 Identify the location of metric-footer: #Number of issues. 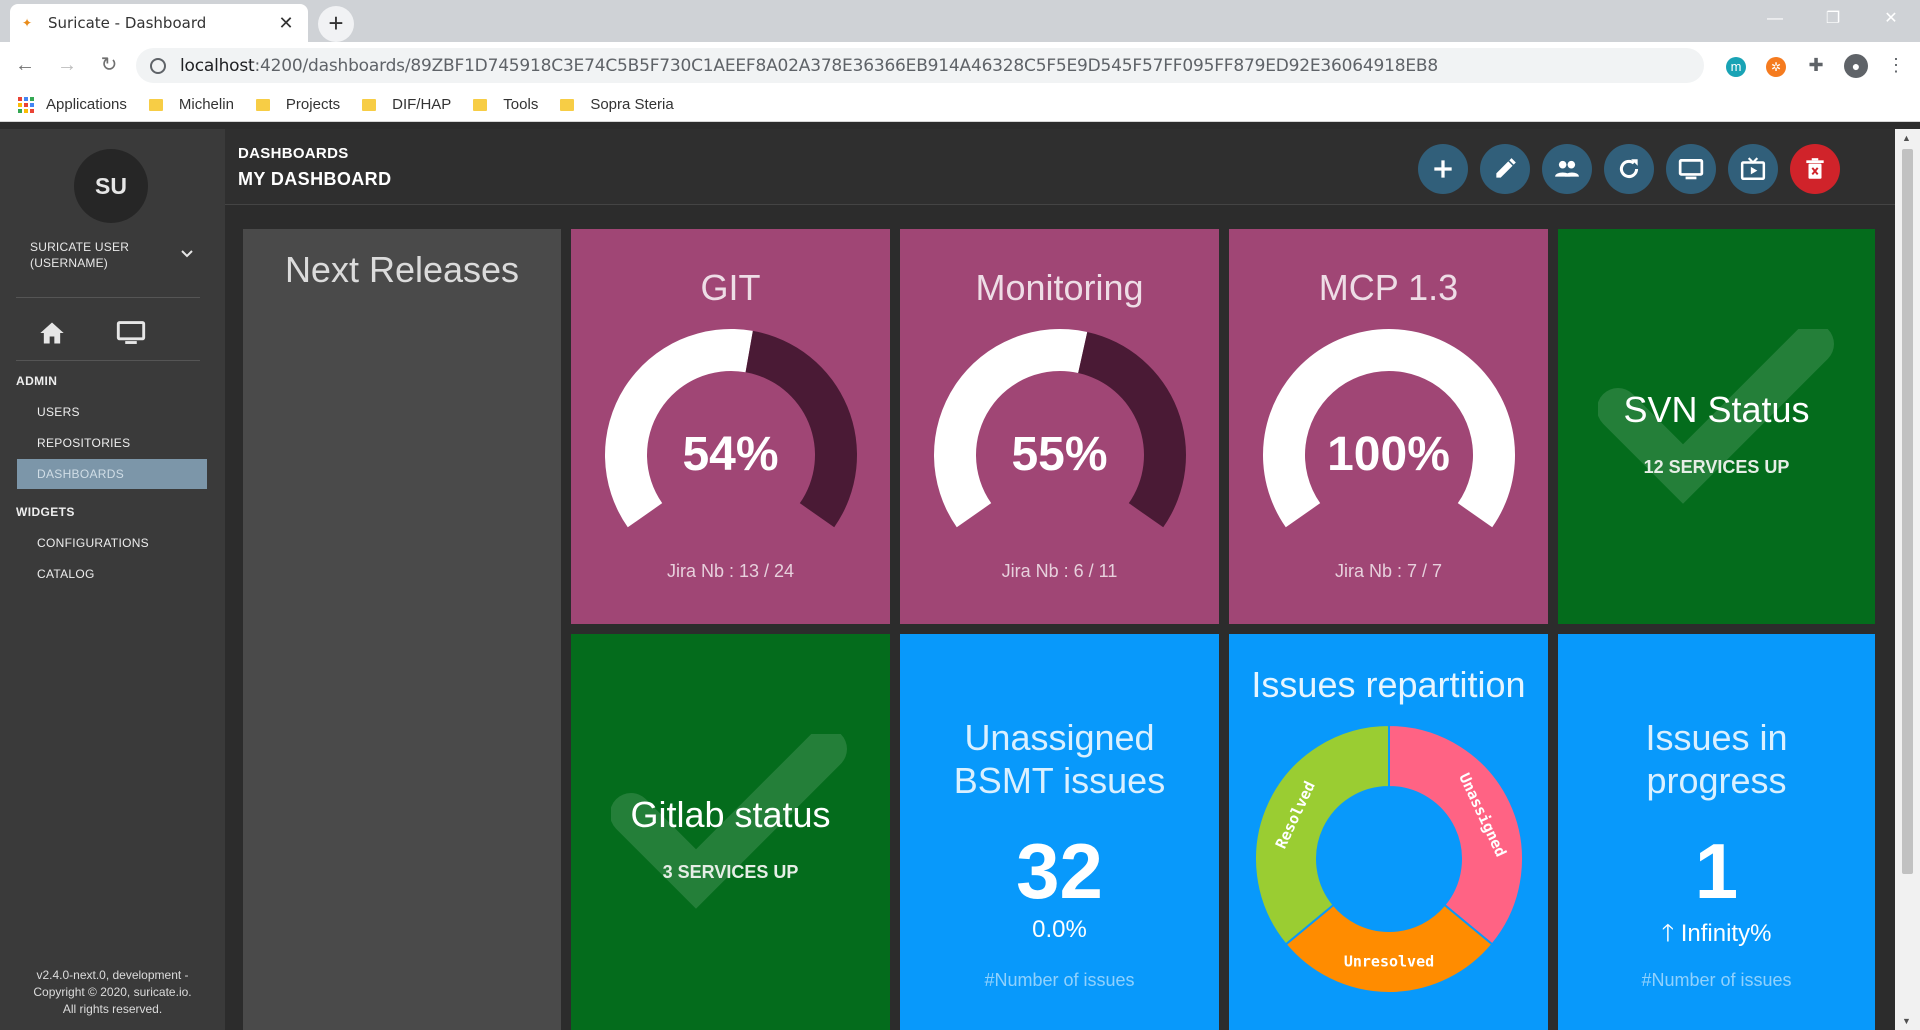
(1716, 980).